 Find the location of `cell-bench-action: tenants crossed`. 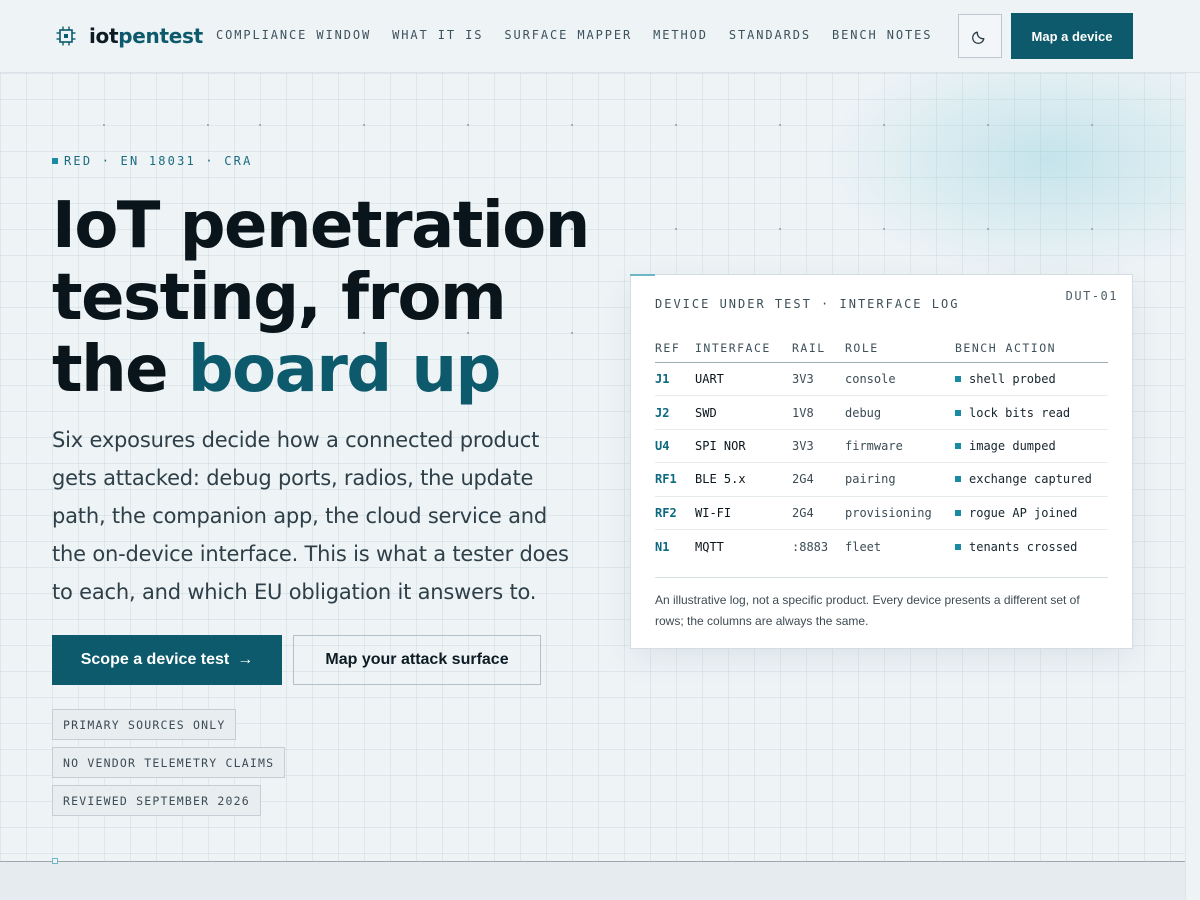

cell-bench-action: tenants crossed is located at coordinates (1031, 547).